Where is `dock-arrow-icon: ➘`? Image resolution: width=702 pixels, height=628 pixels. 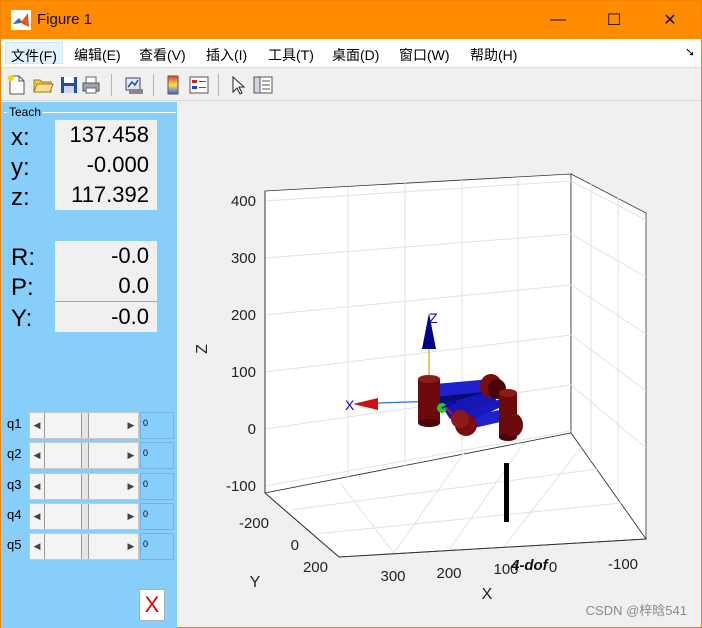
dock-arrow-icon: ➘ is located at coordinates (690, 52).